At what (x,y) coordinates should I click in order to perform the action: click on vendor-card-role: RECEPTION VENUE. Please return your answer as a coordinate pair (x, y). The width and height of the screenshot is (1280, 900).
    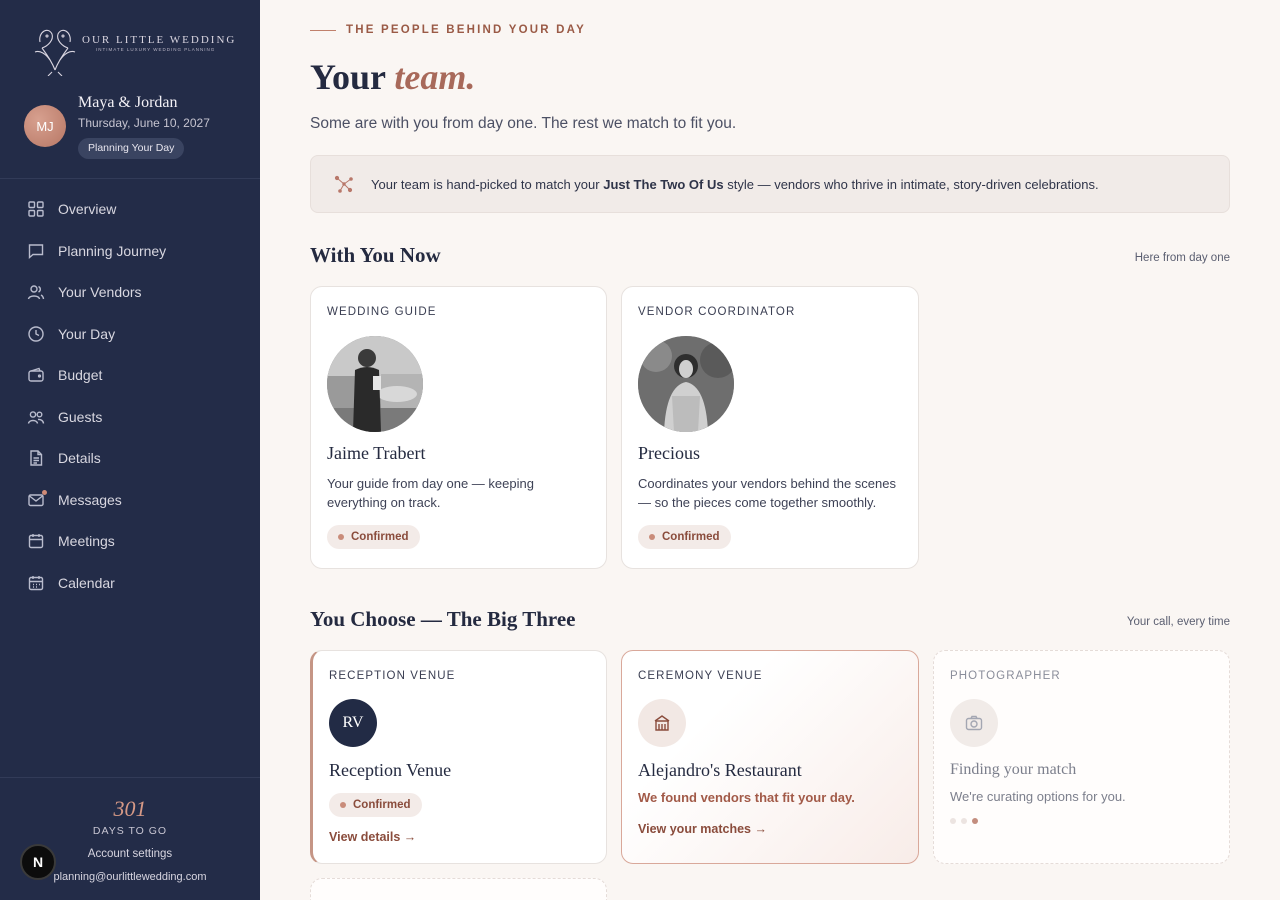
    Looking at the image, I should click on (392, 676).